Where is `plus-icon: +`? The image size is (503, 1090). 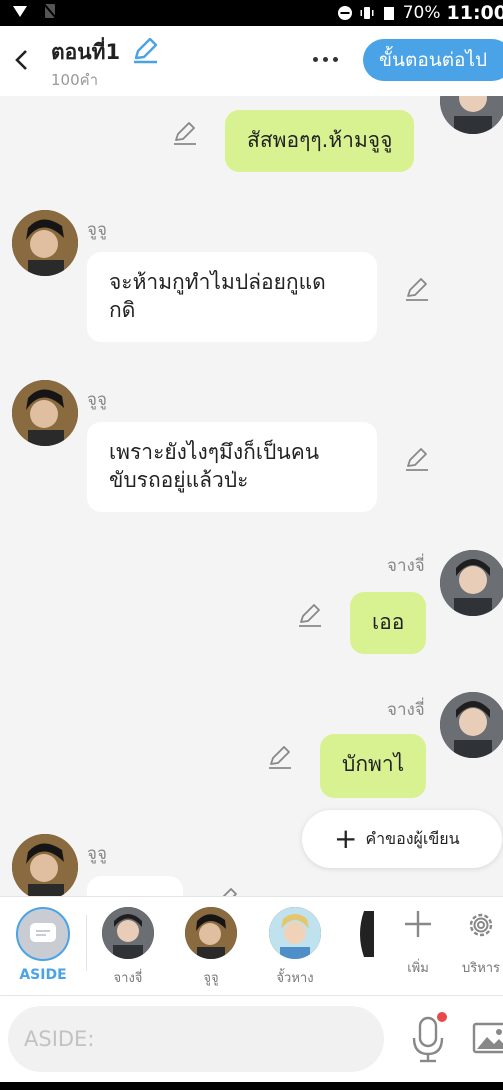
plus-icon: + is located at coordinates (346, 838).